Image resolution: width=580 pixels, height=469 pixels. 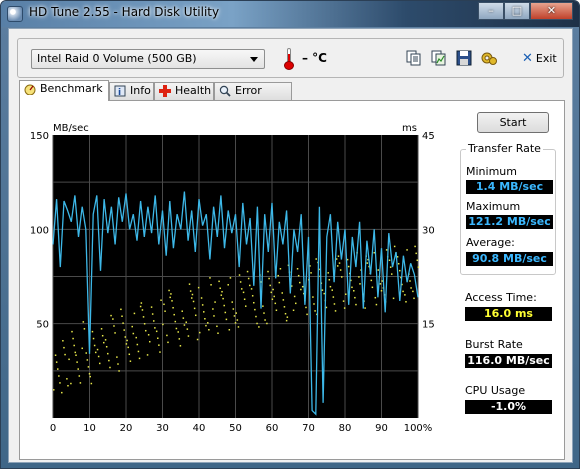 What do you see at coordinates (464, 58) in the screenshot?
I see `save-icon` at bounding box center [464, 58].